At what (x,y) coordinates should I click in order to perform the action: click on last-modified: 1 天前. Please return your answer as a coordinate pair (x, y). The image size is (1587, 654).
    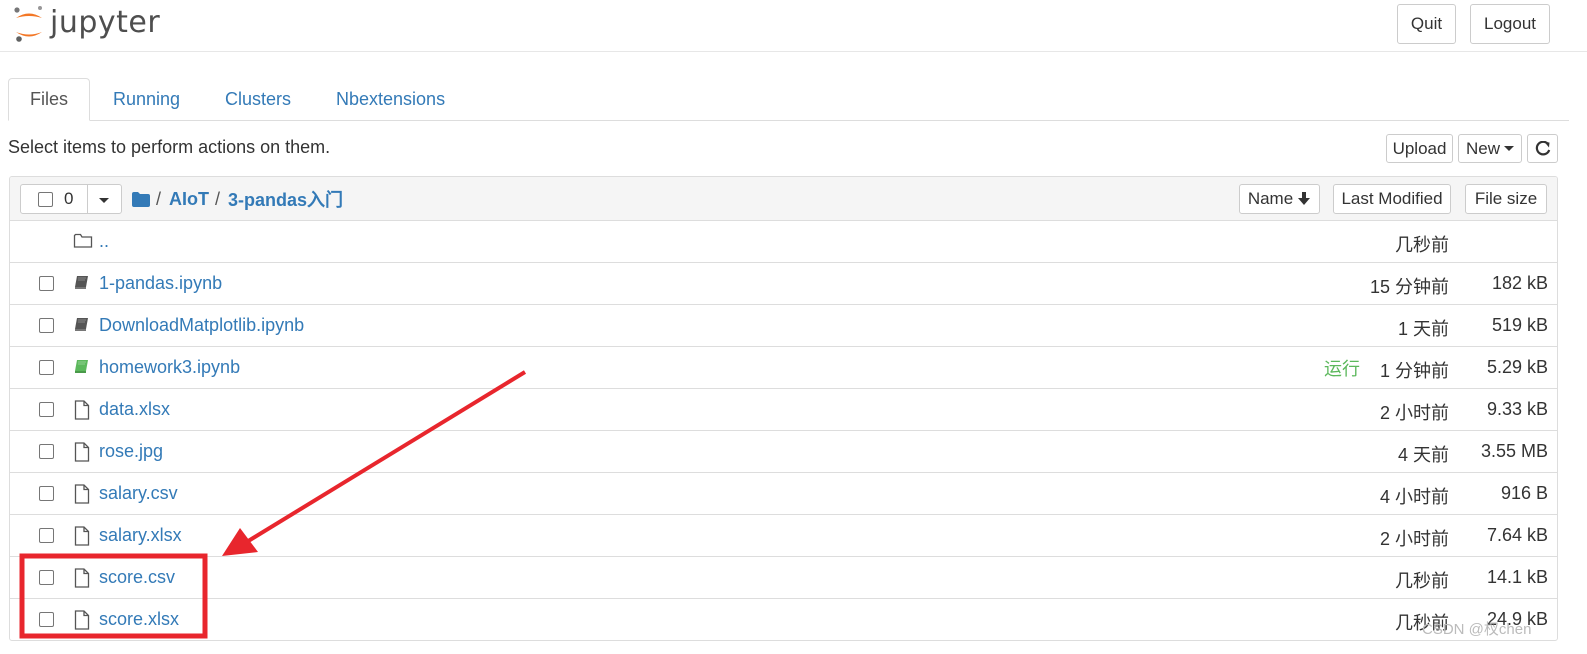
    Looking at the image, I should click on (1423, 329).